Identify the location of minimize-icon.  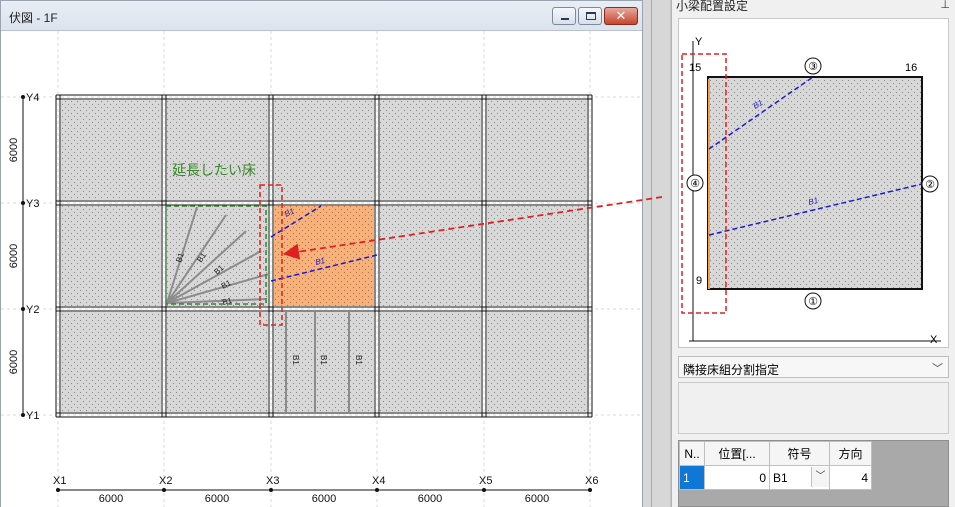
(565, 19).